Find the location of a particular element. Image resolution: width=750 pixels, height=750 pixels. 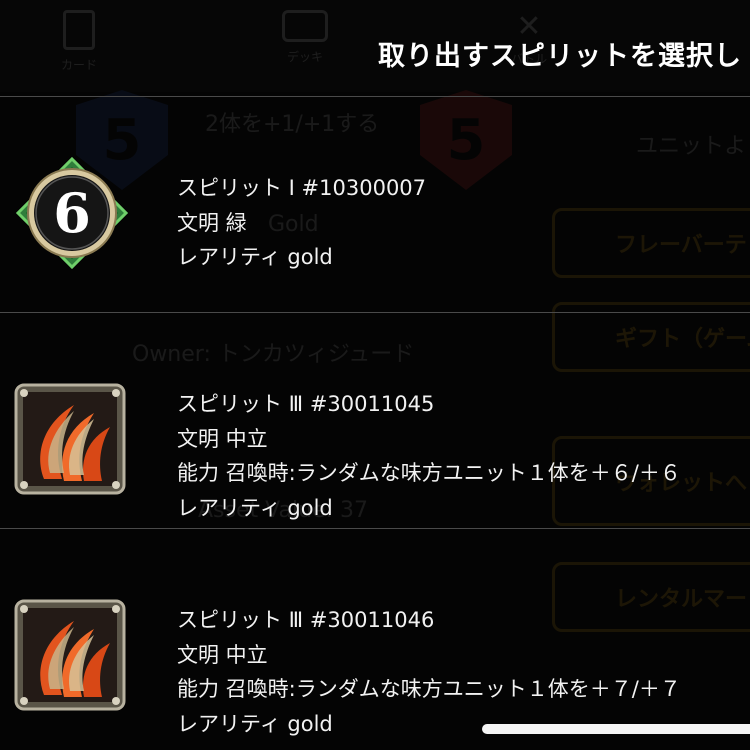

spirit-name: スピリット Ⅰ #10300007 is located at coordinates (302, 188).